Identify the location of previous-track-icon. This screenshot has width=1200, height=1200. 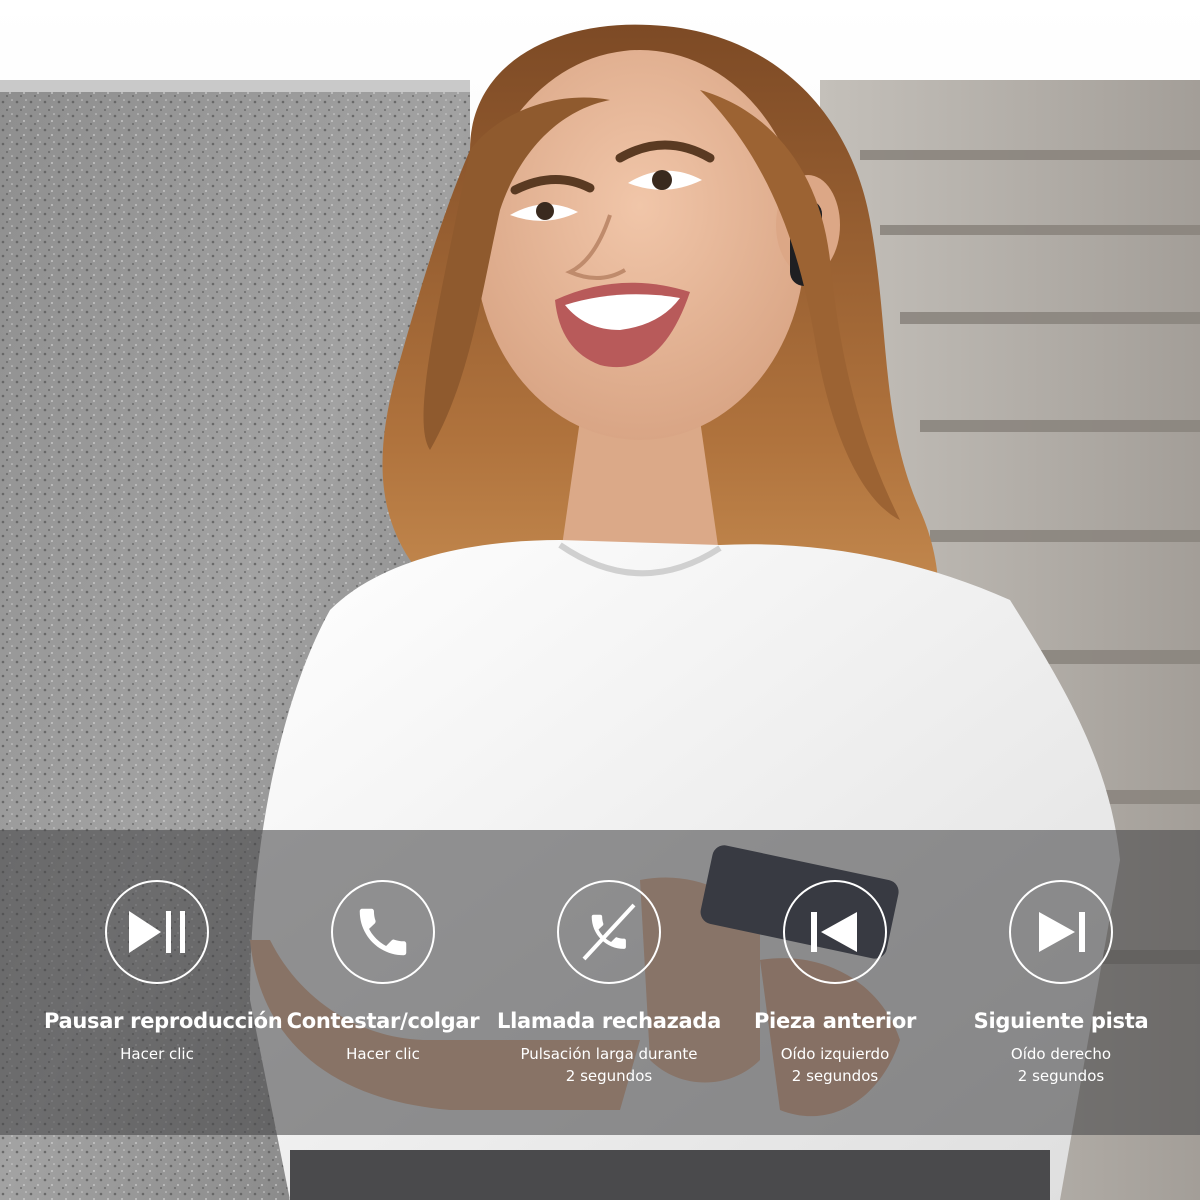
(835, 932).